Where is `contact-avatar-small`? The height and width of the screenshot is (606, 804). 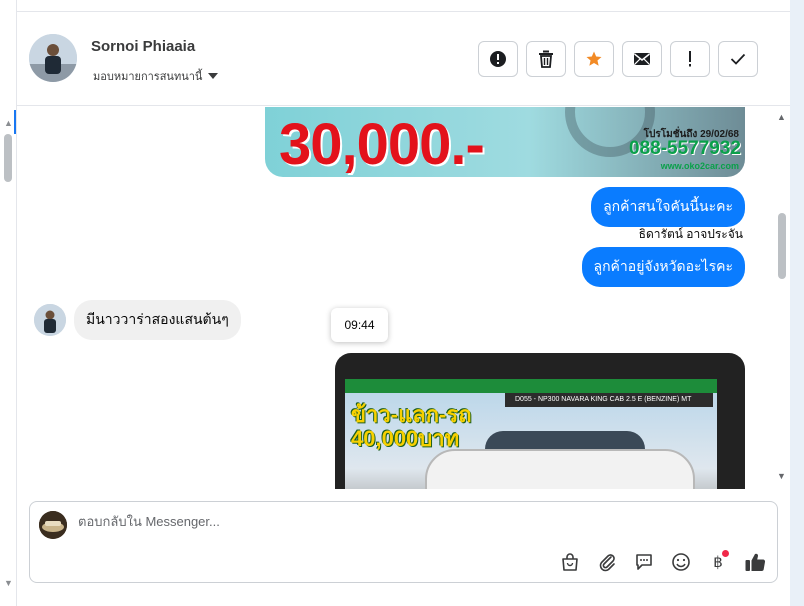
contact-avatar-small is located at coordinates (50, 320).